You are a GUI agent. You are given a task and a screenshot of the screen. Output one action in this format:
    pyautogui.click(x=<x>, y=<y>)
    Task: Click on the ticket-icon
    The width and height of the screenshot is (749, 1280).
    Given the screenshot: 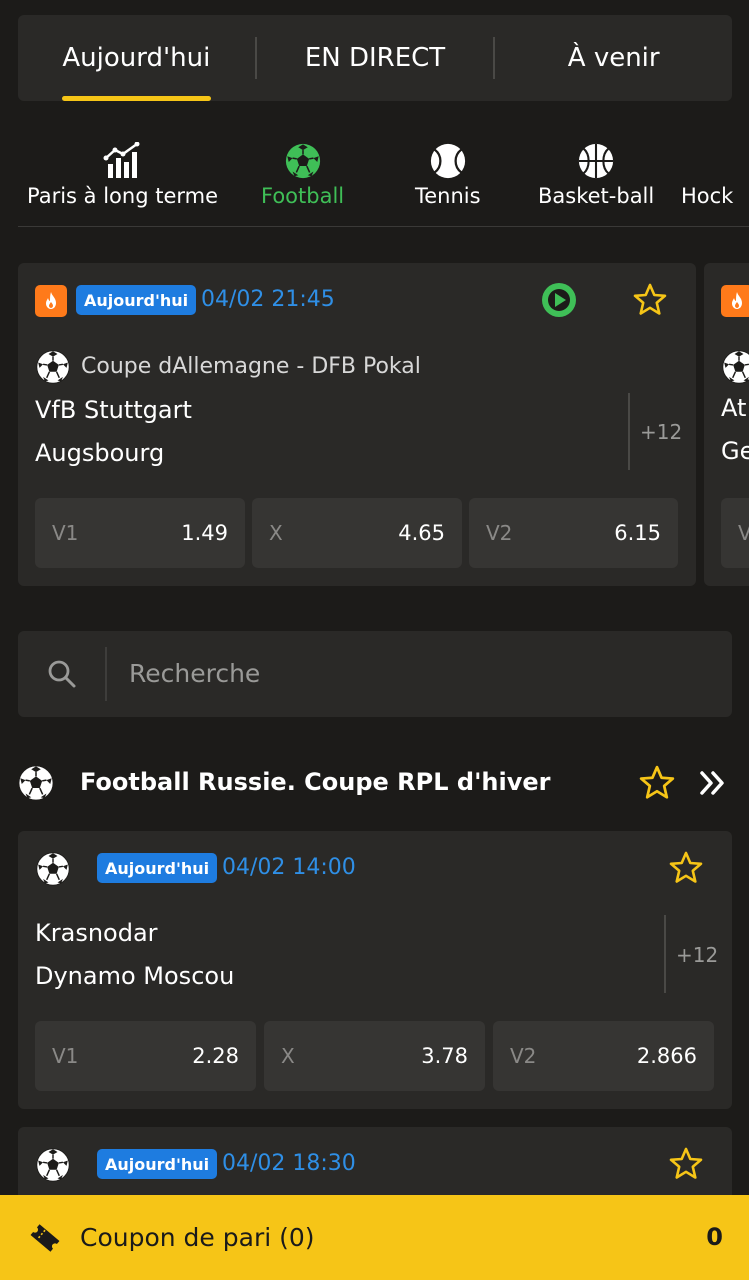 What is the action you would take?
    pyautogui.click(x=45, y=1240)
    